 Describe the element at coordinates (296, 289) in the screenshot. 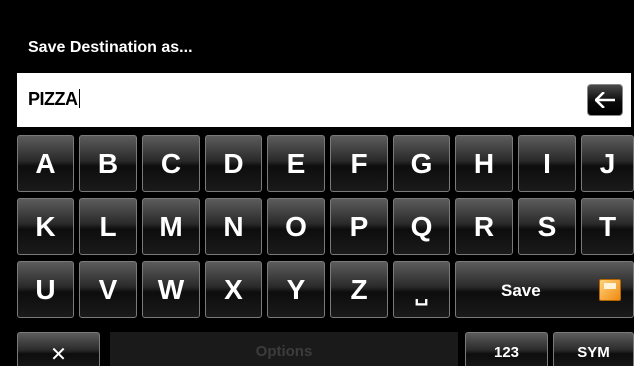

I see `key-y: Y` at that location.